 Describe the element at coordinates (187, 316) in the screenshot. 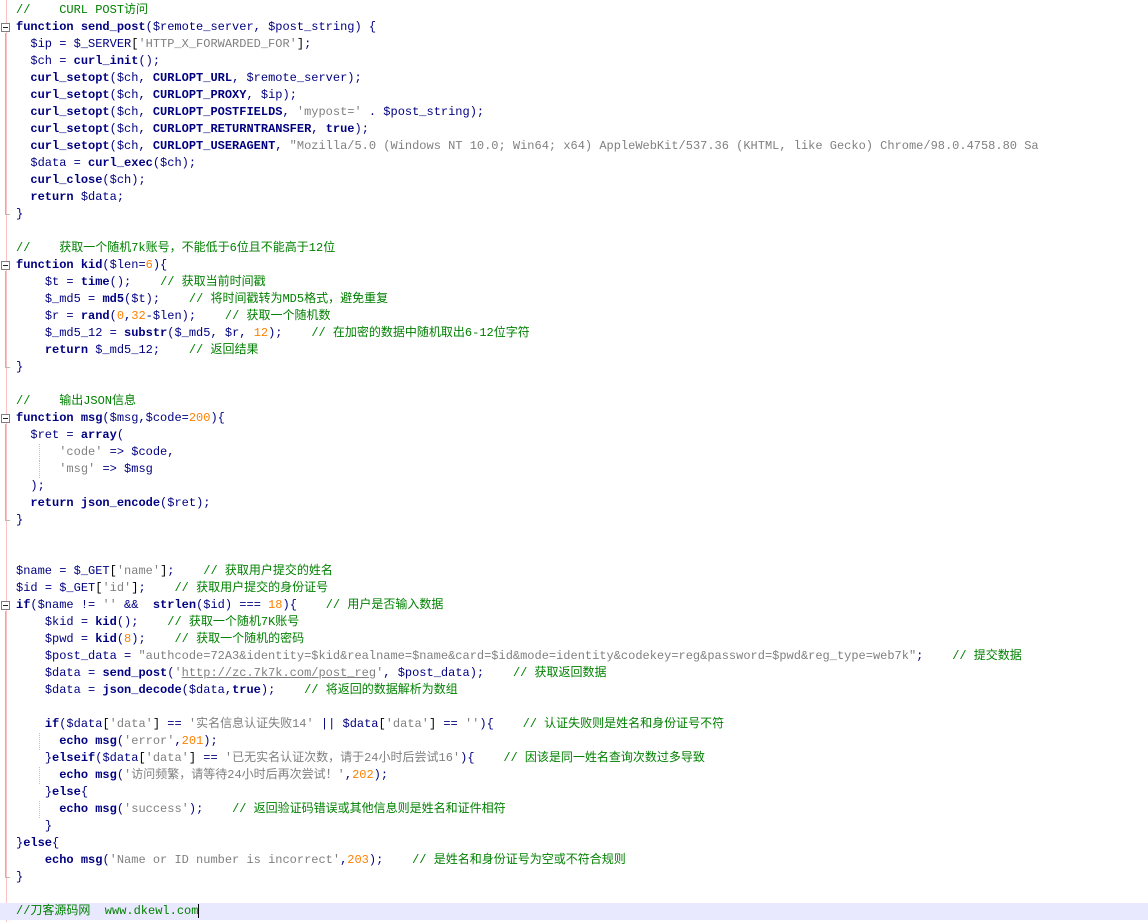

I see `line-text: $r = rand(0,32-$len); // 获取一个随机数` at that location.